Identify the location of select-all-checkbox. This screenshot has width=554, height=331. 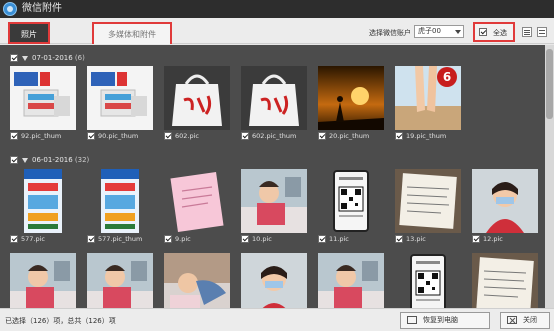
(483, 32).